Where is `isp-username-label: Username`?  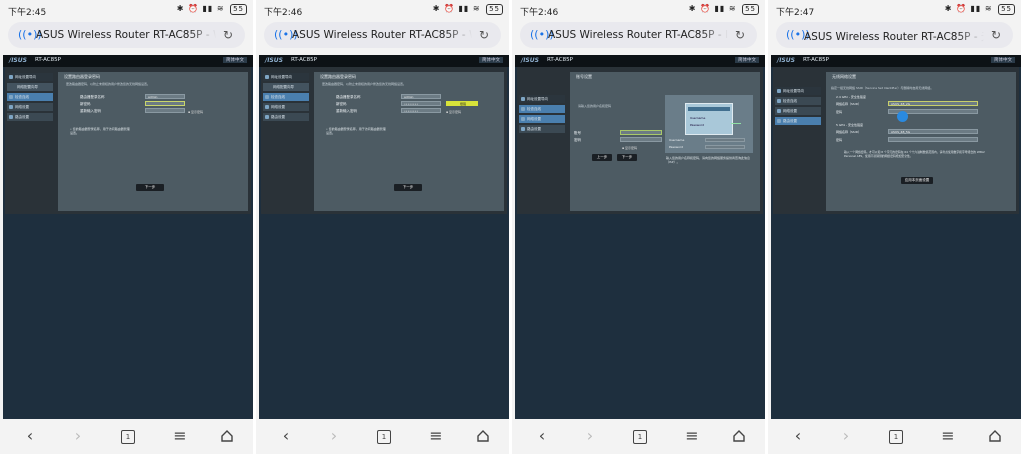
isp-username-label: Username is located at coordinates (677, 140).